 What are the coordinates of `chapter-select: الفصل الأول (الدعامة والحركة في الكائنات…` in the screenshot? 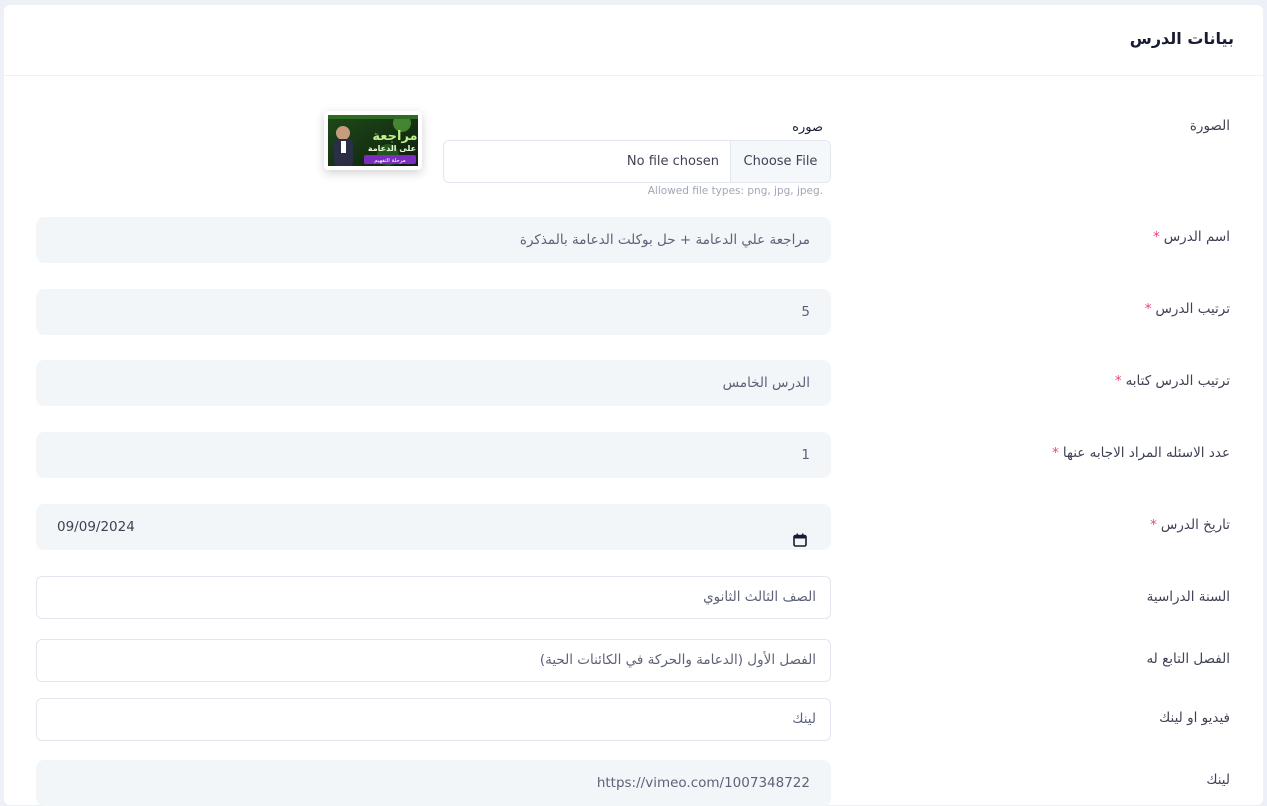 It's located at (433, 660).